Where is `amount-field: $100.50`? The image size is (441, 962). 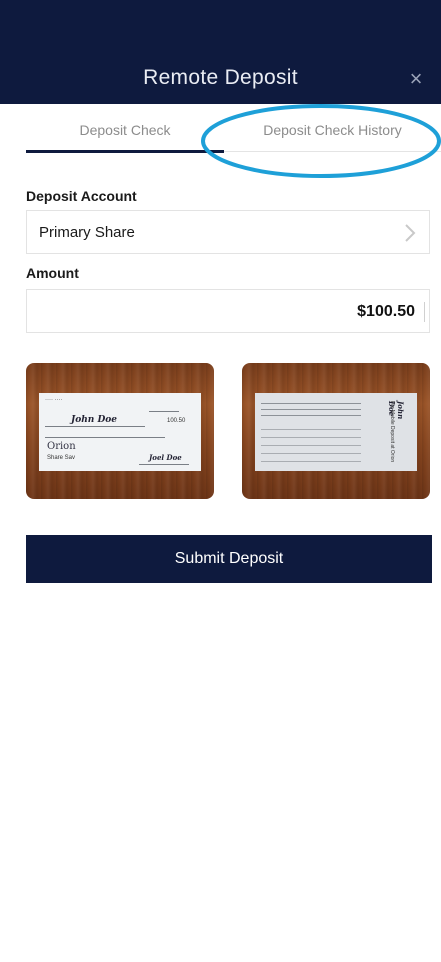
amount-field: $100.50 is located at coordinates (228, 311).